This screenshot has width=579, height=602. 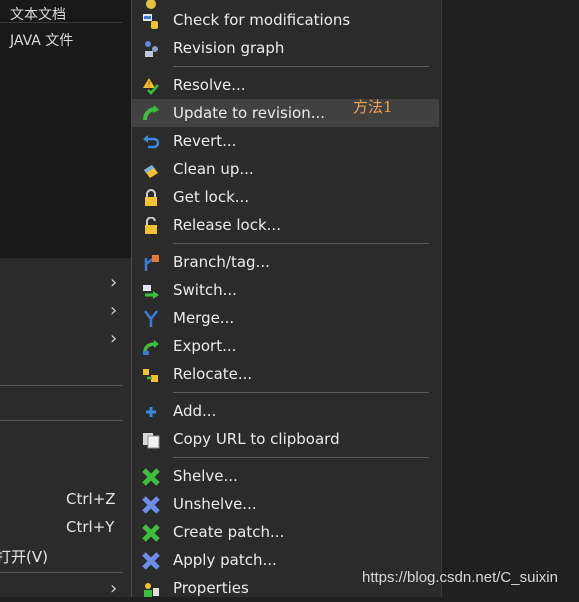 I want to click on export-icon, so click(x=151, y=347).